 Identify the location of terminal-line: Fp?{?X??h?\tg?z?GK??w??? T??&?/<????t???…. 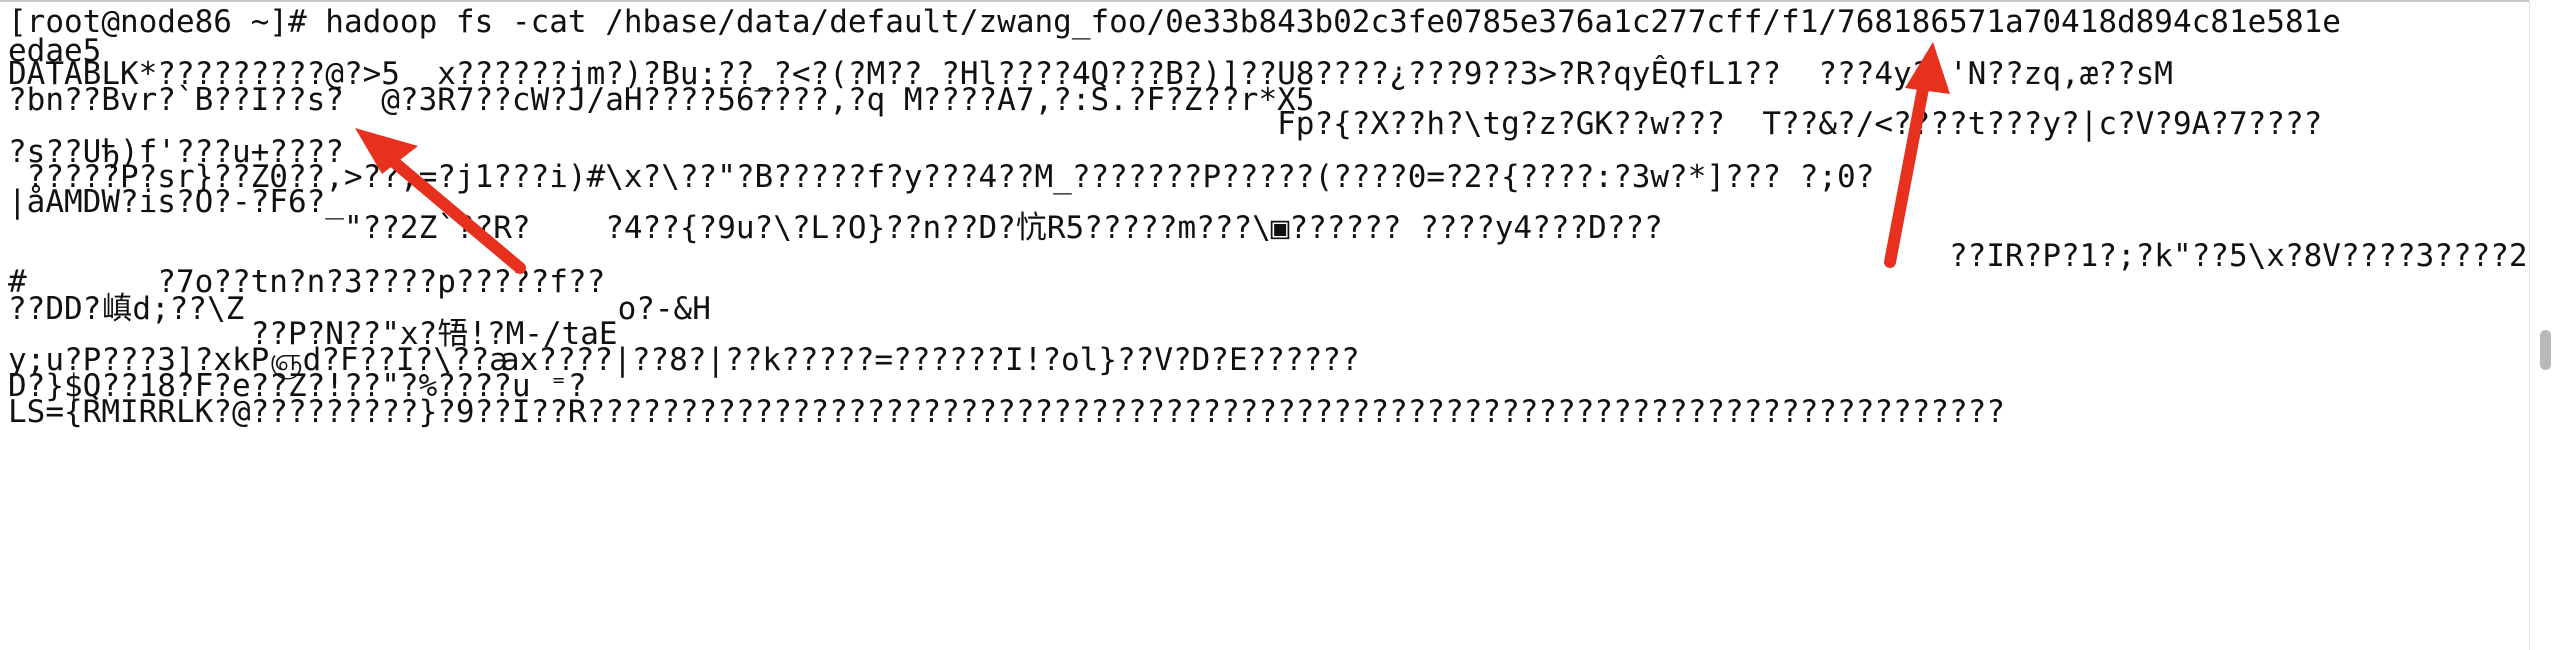
(1165, 124).